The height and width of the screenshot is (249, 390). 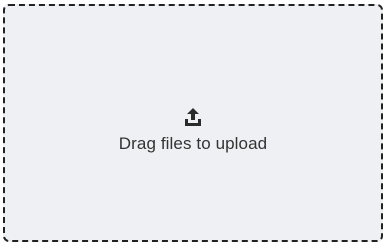 I want to click on dropzone-label: Drag files to upload, so click(x=193, y=143).